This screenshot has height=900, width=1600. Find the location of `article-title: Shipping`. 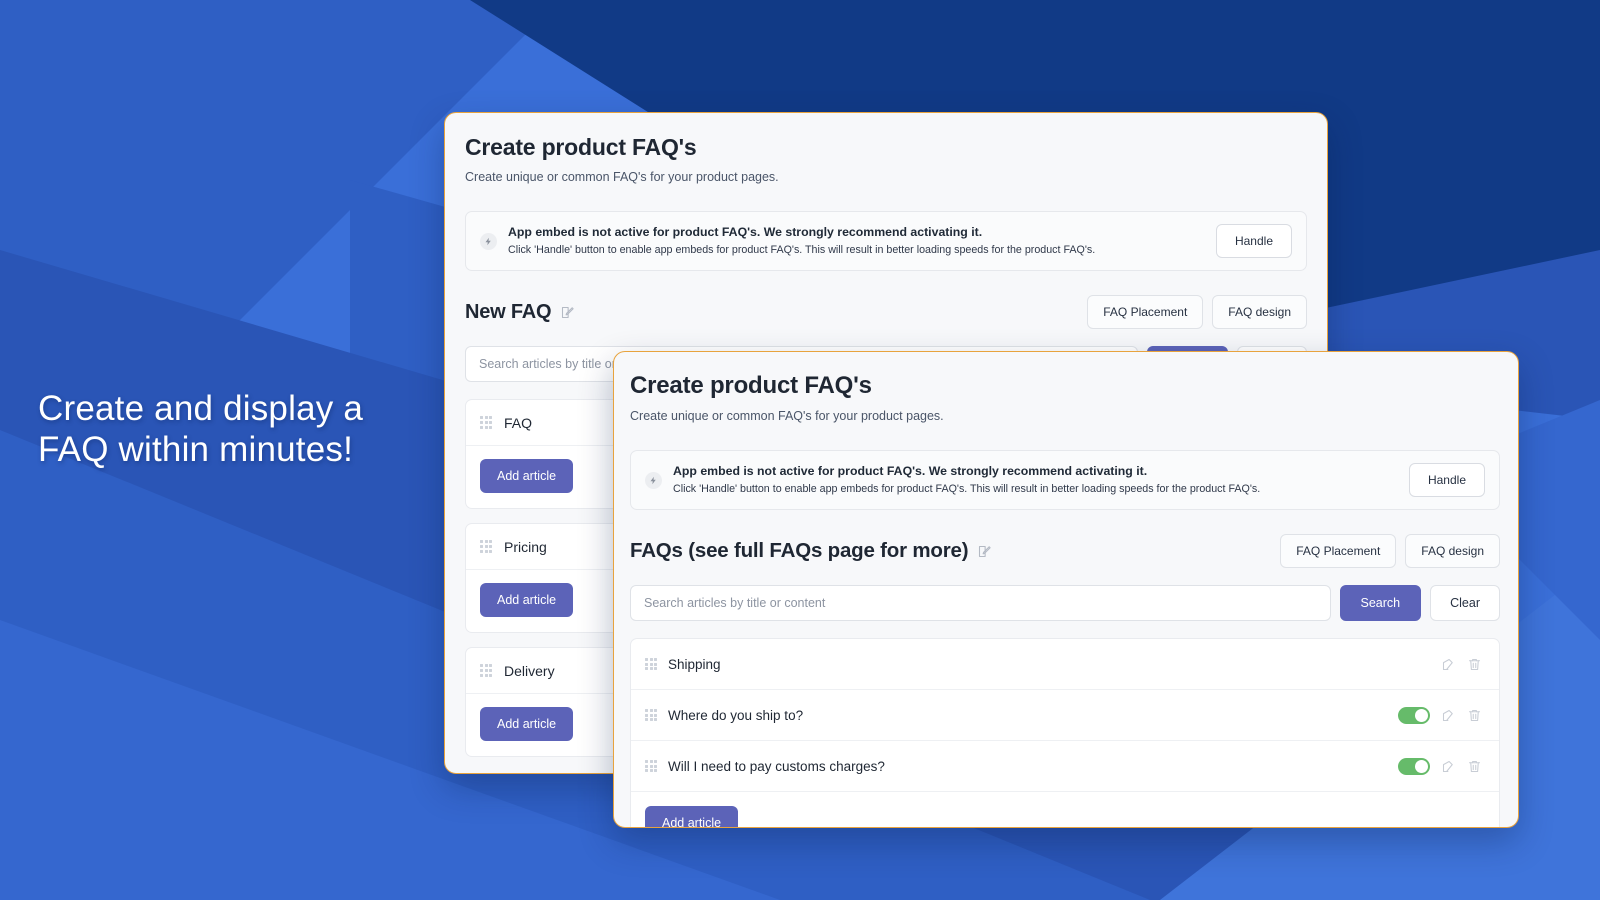

article-title: Shipping is located at coordinates (694, 664).